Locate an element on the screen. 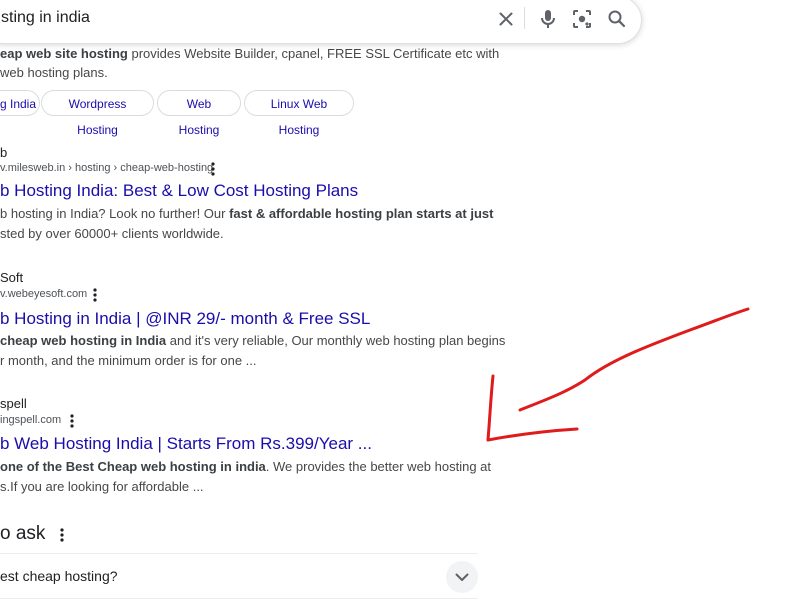 Image resolution: width=800 pixels, height=600 pixels. camera-lens-icon is located at coordinates (582, 19).